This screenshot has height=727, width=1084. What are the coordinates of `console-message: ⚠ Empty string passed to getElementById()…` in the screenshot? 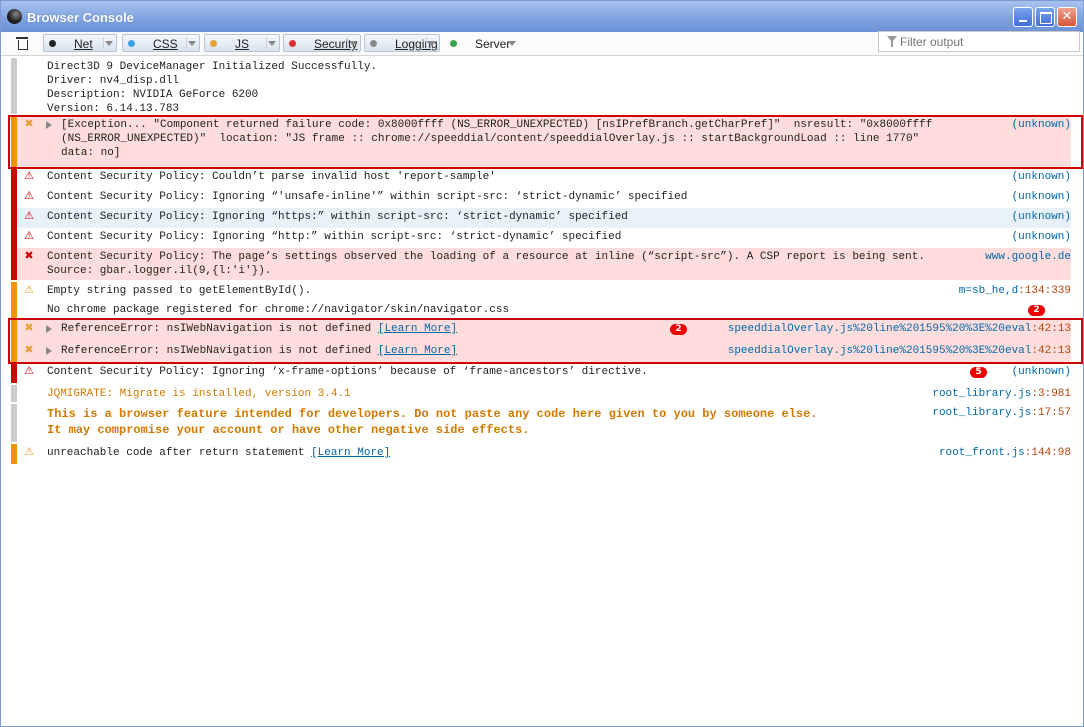 It's located at (541, 291).